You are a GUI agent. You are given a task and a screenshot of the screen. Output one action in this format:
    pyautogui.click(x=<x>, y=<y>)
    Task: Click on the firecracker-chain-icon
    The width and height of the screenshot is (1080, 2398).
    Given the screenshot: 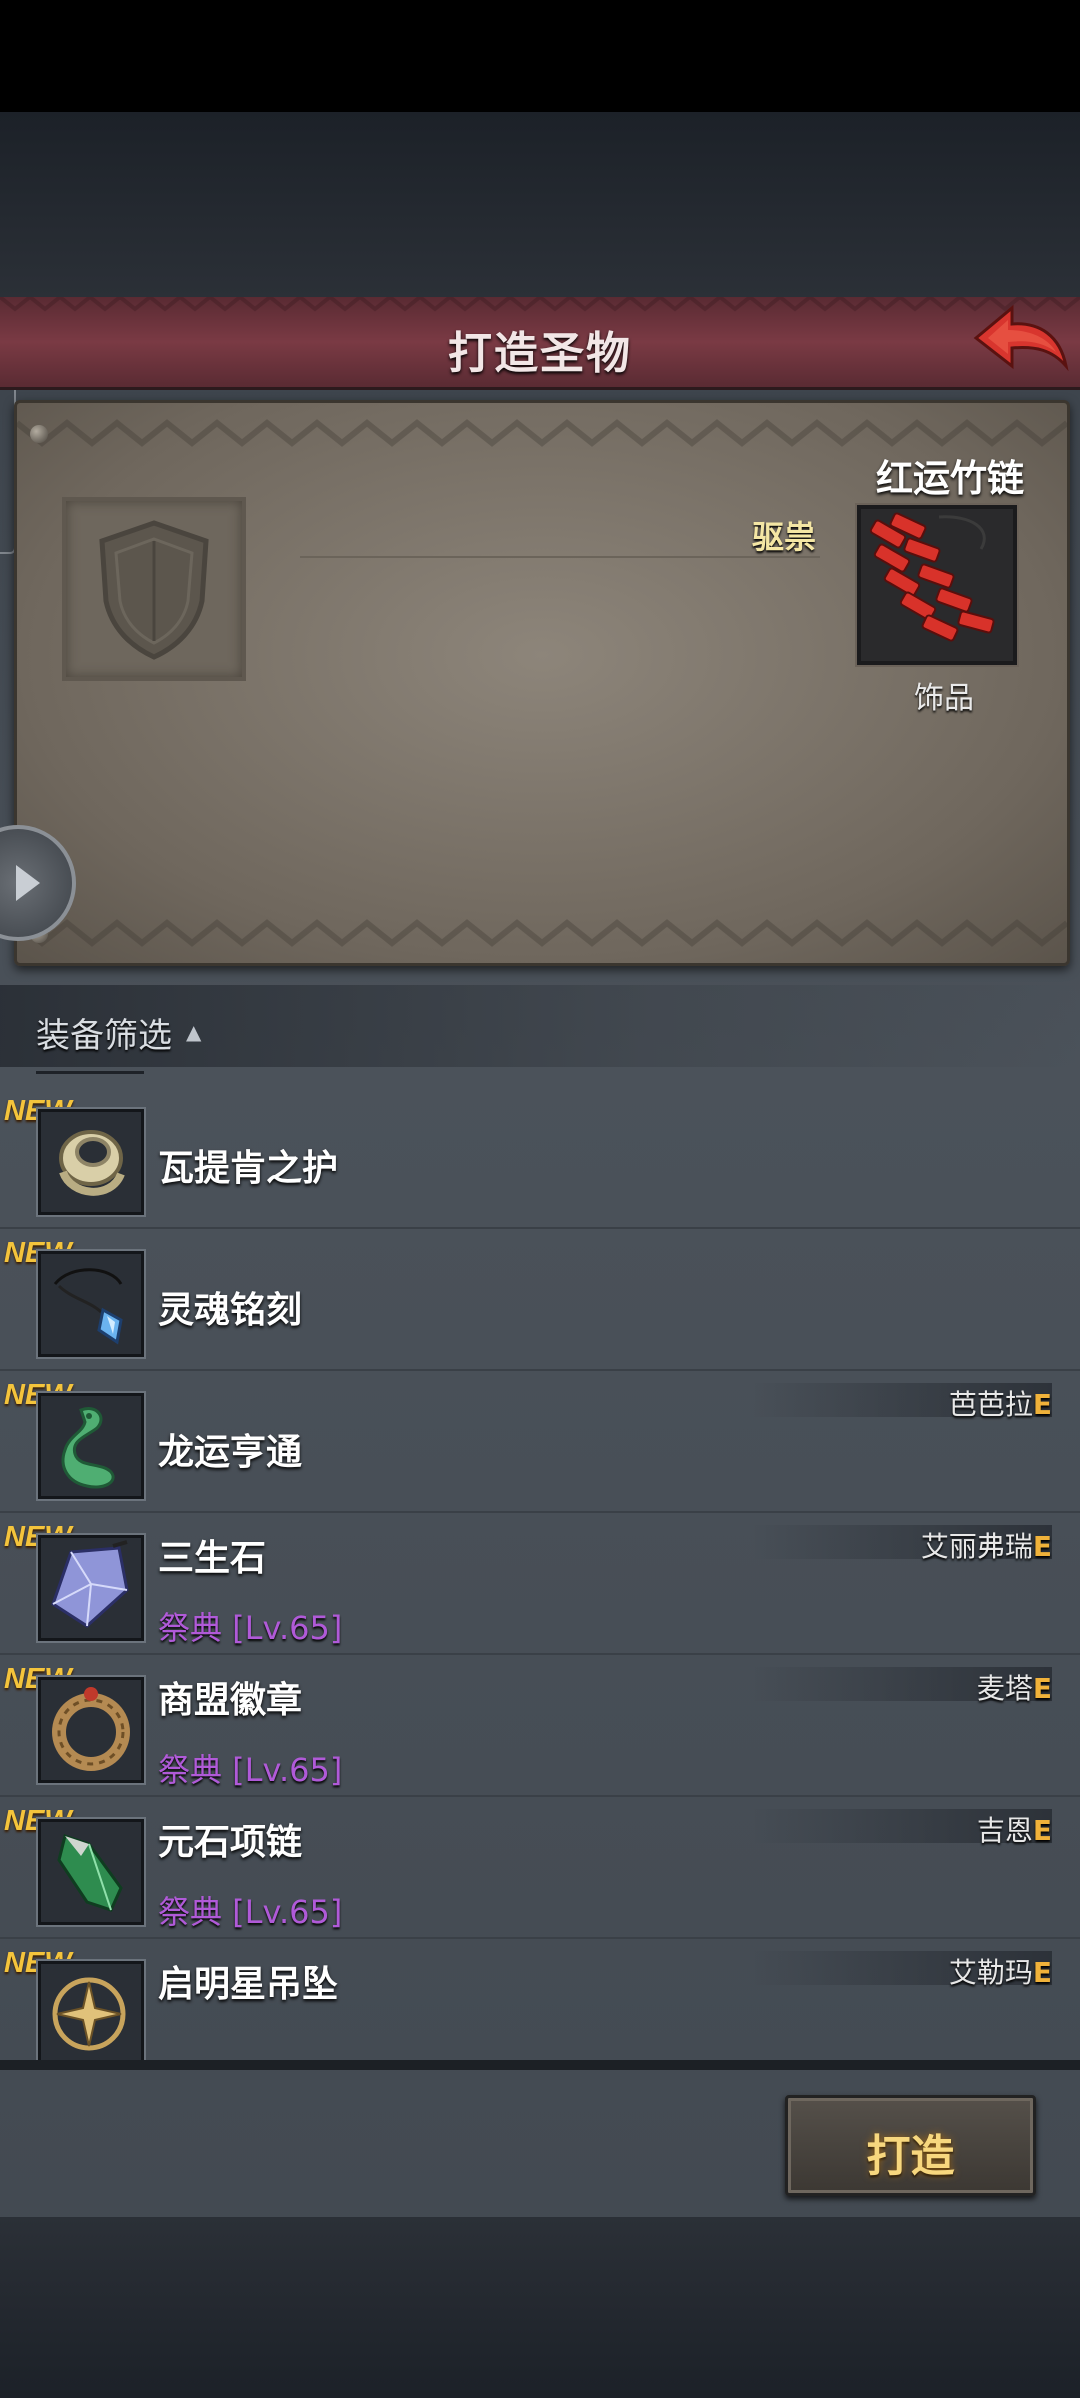 What is the action you would take?
    pyautogui.click(x=932, y=577)
    